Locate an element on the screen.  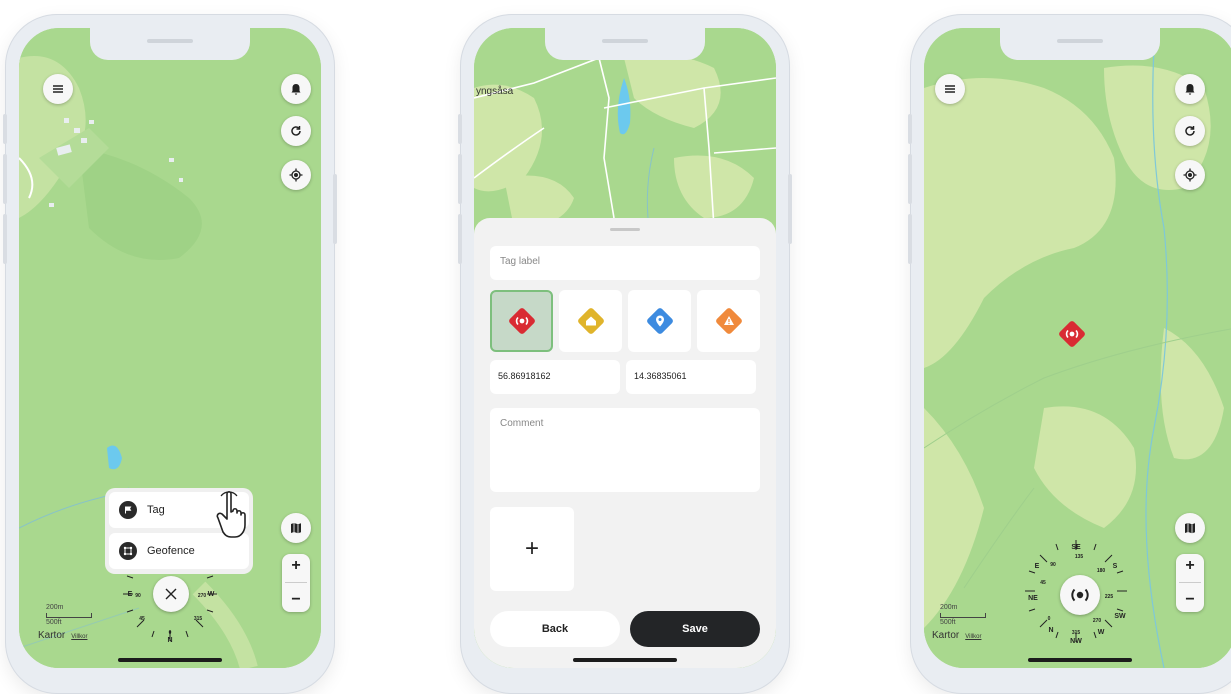
comment-textarea: Comment is located at coordinates (625, 450).